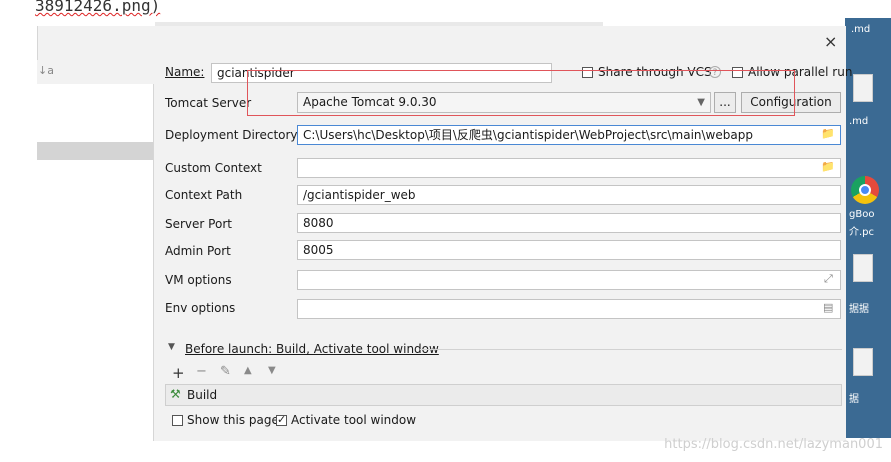  What do you see at coordinates (865, 190) in the screenshot?
I see `chrome-icon` at bounding box center [865, 190].